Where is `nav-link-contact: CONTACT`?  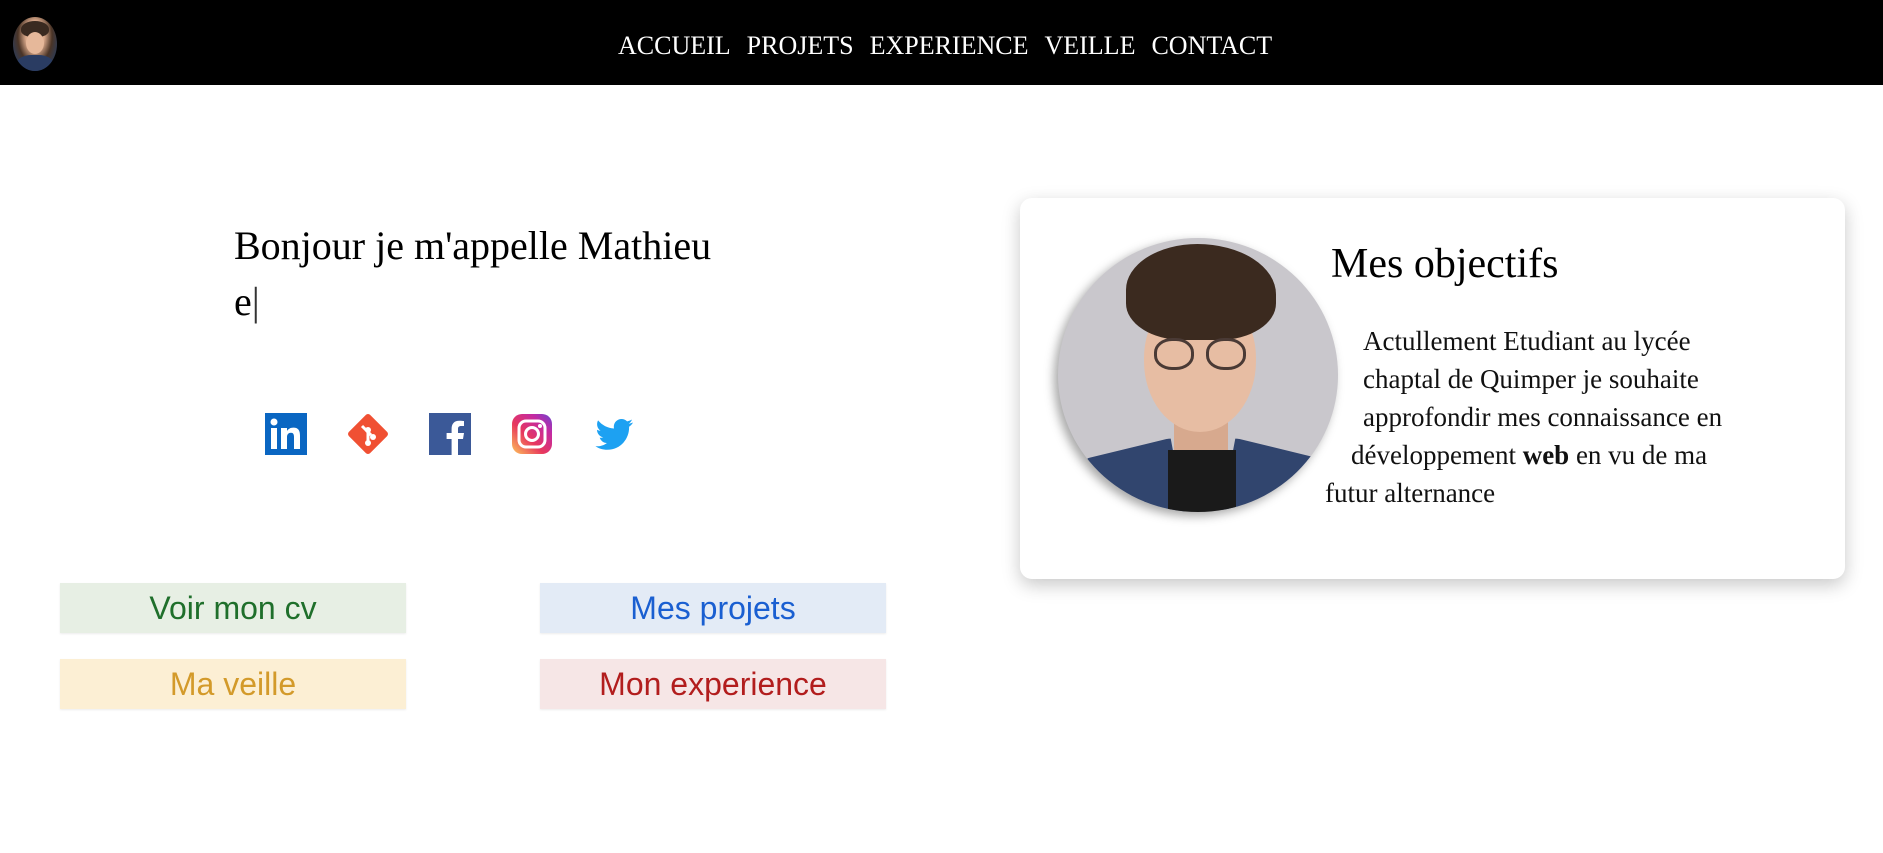
nav-link-contact: CONTACT is located at coordinates (1211, 46).